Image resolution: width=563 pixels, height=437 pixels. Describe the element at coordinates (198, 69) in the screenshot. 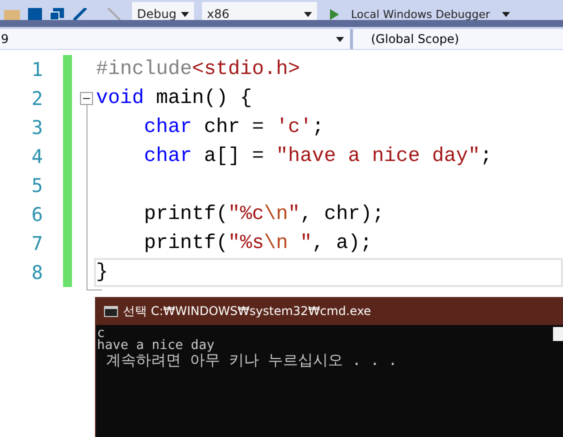

I see `code-line: #include<stdio.h>` at that location.